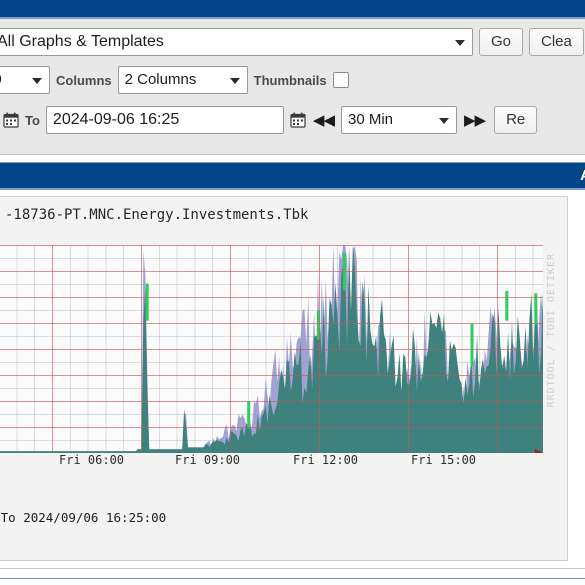 This screenshot has height=585, width=585. What do you see at coordinates (516, 120) in the screenshot?
I see `refresh-button: Re` at bounding box center [516, 120].